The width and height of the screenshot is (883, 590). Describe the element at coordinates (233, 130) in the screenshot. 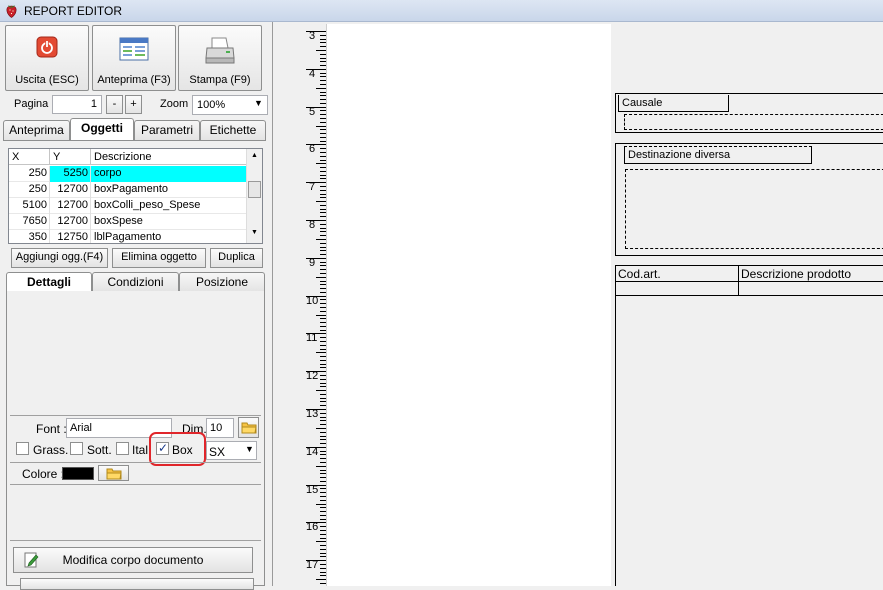

I see `tab-etichette: Etichette` at that location.